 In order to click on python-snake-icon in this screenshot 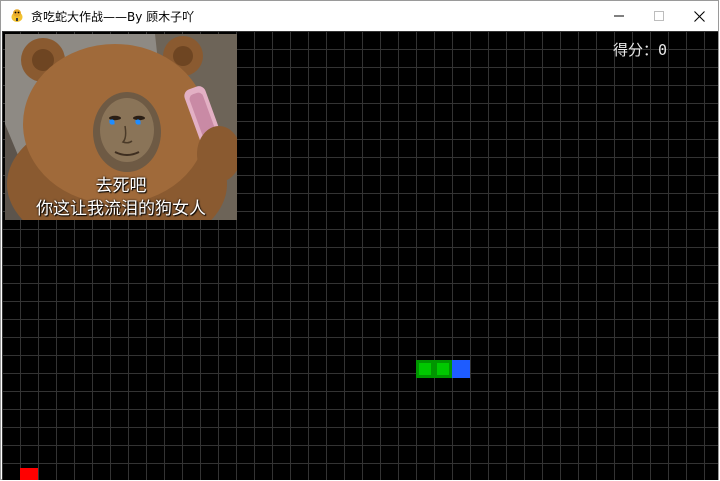, I will do `click(17, 15)`.